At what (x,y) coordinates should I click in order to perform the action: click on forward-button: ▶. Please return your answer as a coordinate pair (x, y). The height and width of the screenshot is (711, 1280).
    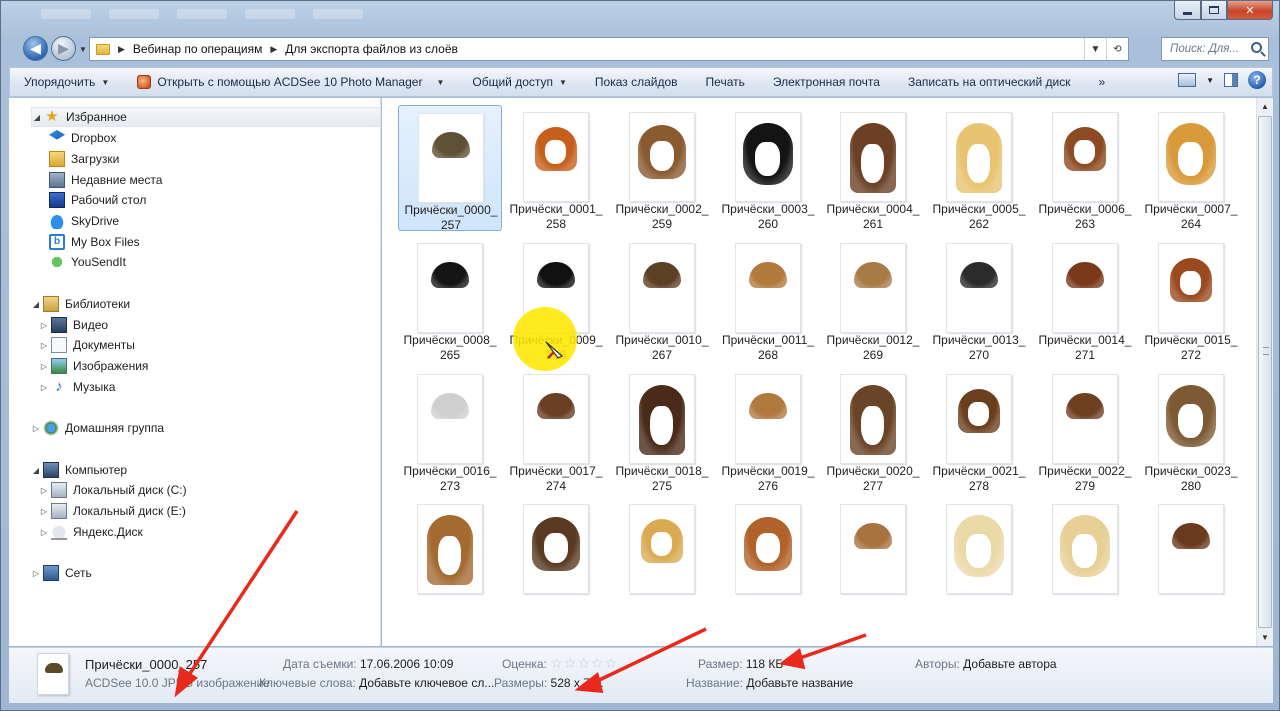
    Looking at the image, I should click on (63, 48).